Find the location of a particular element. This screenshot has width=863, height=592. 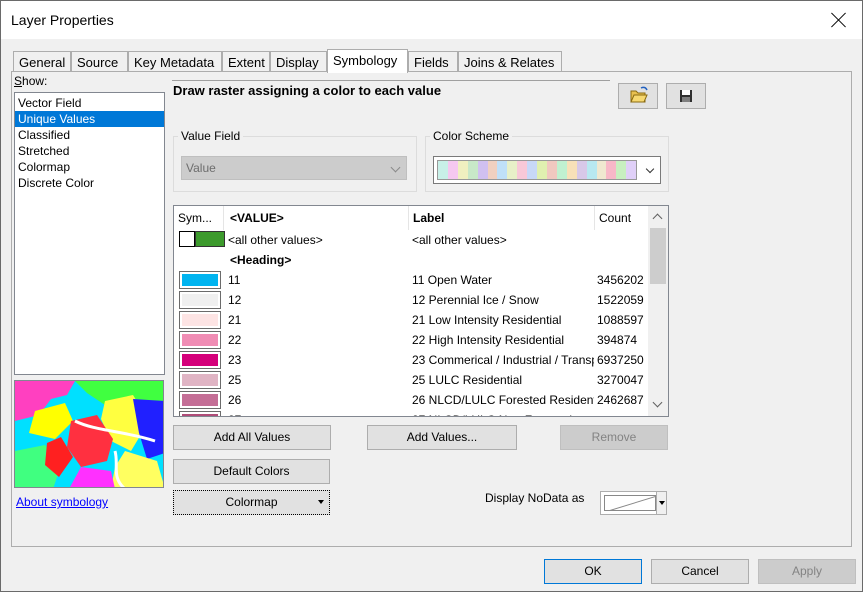

tab-symbology: Symbology is located at coordinates (367, 61).